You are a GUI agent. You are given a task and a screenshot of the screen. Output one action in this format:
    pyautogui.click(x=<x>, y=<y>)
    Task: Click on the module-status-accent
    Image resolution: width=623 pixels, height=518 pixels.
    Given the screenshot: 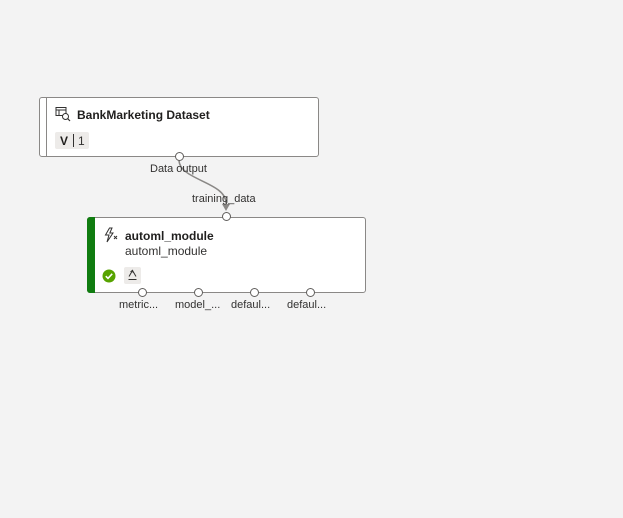 What is the action you would take?
    pyautogui.click(x=91, y=255)
    